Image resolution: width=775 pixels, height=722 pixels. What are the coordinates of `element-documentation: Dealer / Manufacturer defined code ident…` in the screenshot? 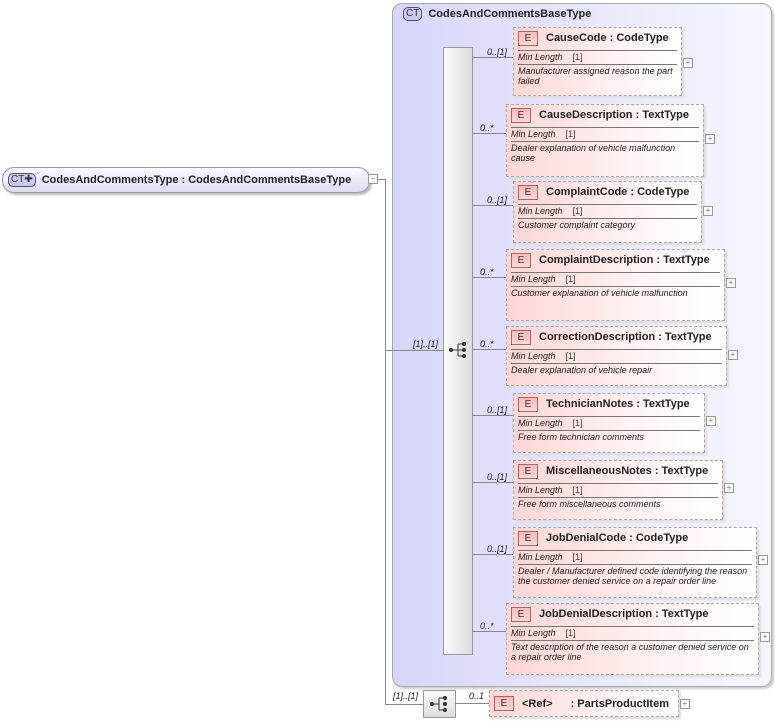 It's located at (635, 575).